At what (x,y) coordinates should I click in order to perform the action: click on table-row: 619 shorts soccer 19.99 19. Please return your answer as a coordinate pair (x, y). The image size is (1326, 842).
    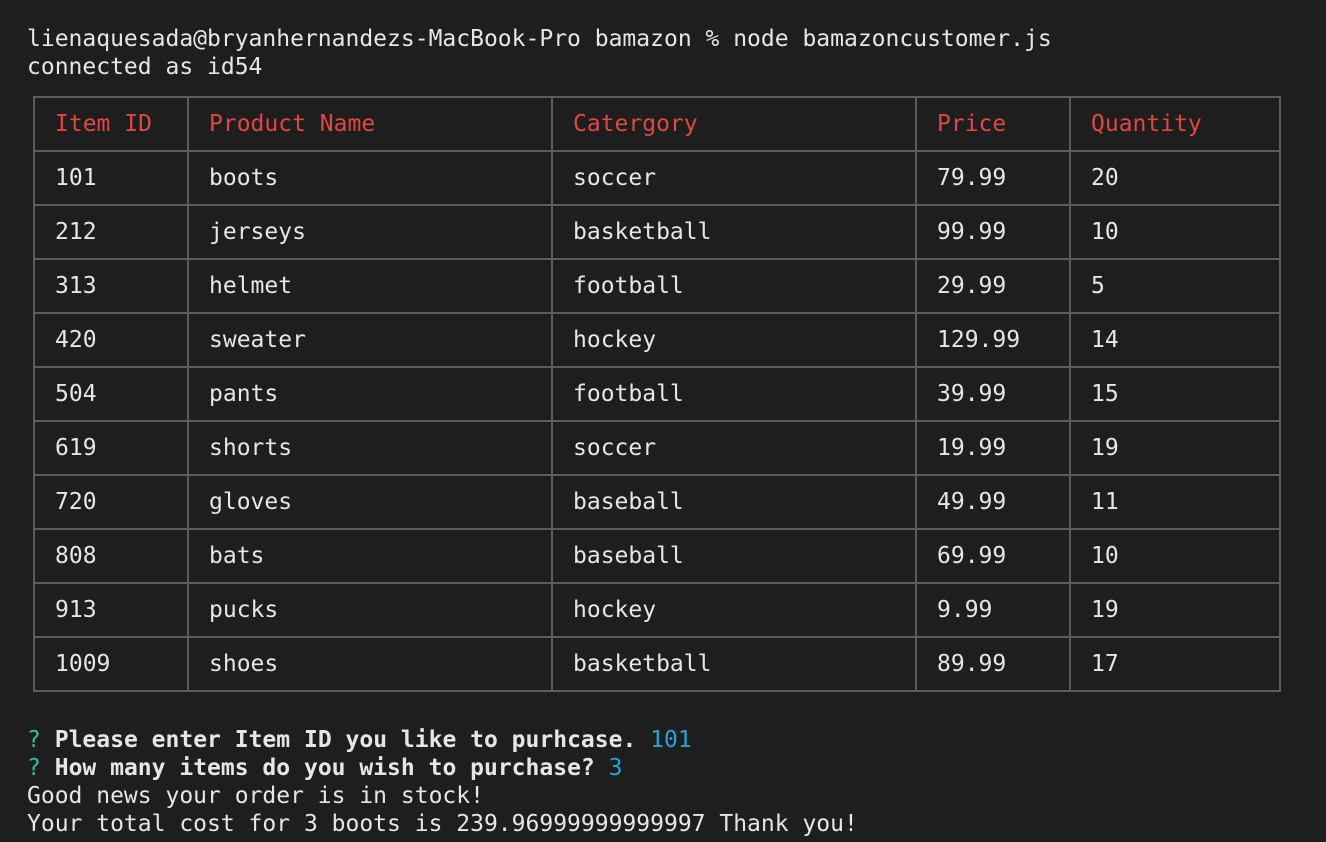
    Looking at the image, I should click on (657, 448).